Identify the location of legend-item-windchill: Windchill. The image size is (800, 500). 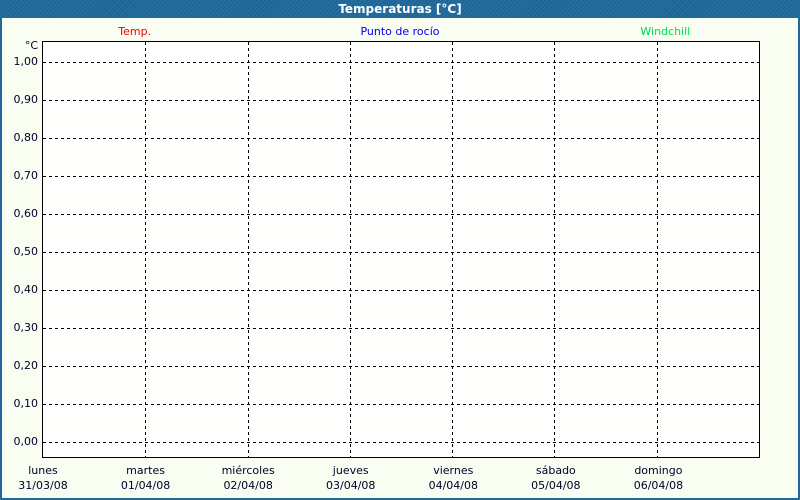
(665, 31).